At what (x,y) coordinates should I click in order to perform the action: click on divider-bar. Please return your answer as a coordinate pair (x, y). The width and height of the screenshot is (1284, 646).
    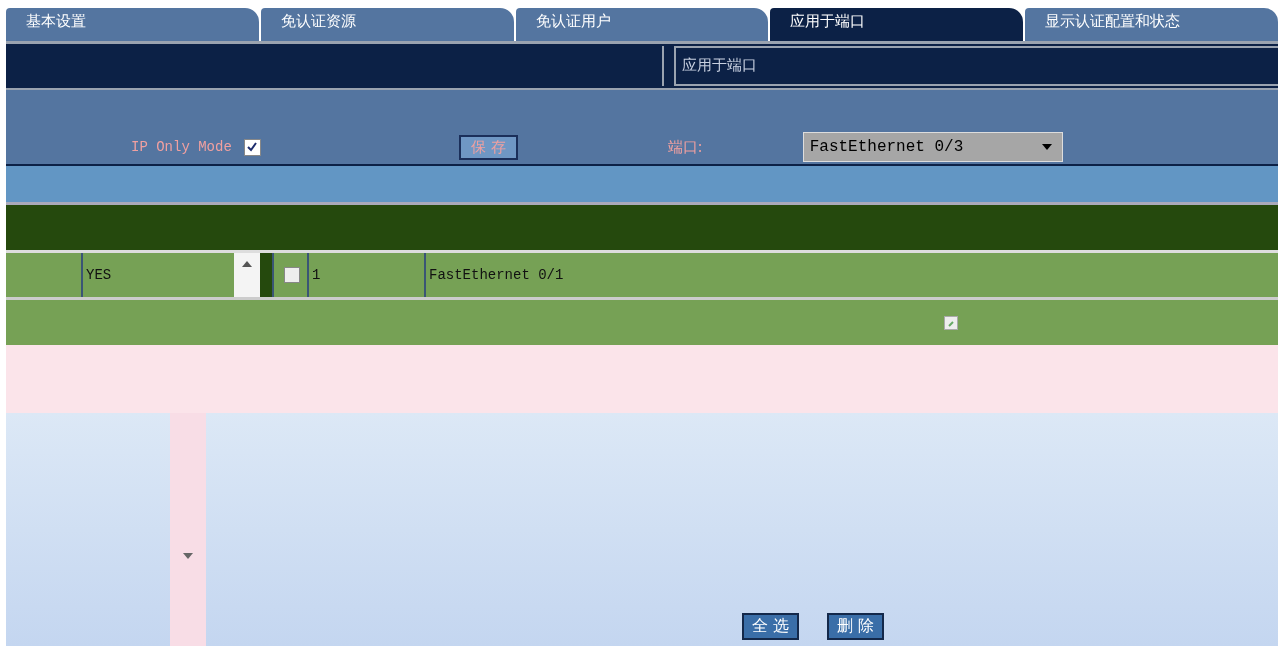
    Looking at the image, I should click on (266, 275).